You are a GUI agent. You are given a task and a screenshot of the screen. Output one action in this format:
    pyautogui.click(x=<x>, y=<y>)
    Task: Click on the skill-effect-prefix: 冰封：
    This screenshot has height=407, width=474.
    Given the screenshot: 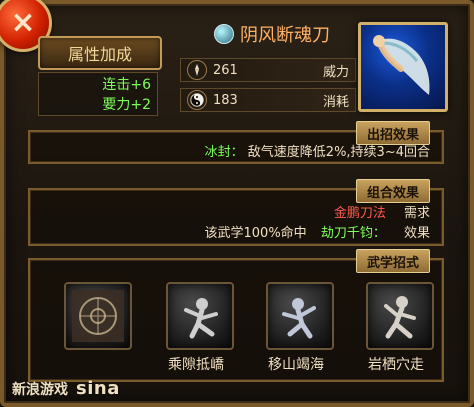 What is the action you would take?
    pyautogui.click(x=224, y=152)
    